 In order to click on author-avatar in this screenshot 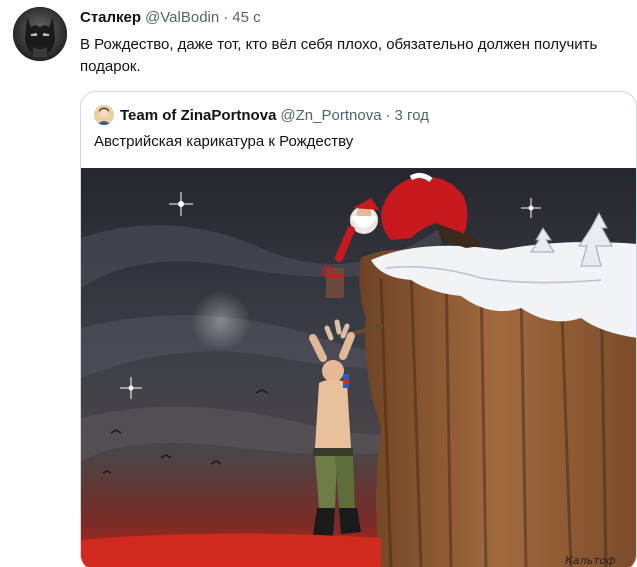, I will do `click(40, 34)`.